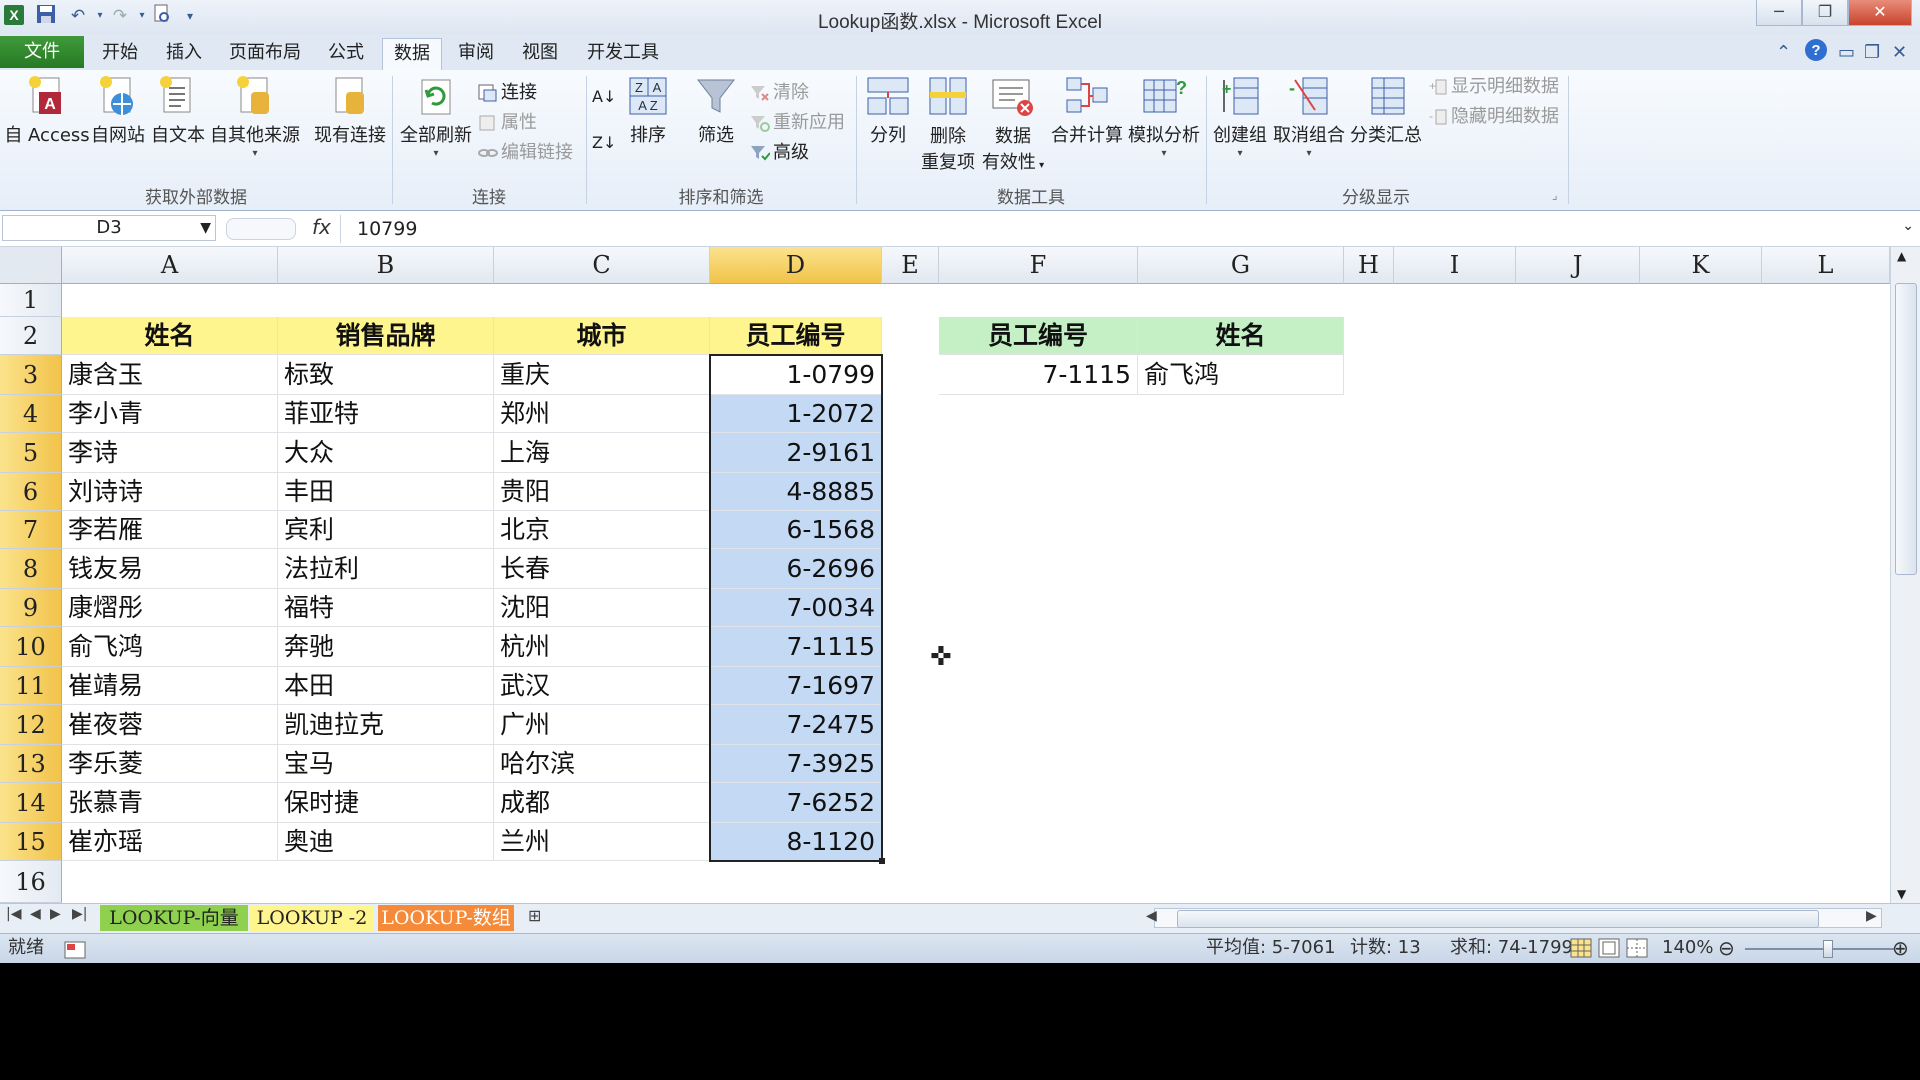  What do you see at coordinates (602, 686) in the screenshot?
I see `table-cell: 武汉` at bounding box center [602, 686].